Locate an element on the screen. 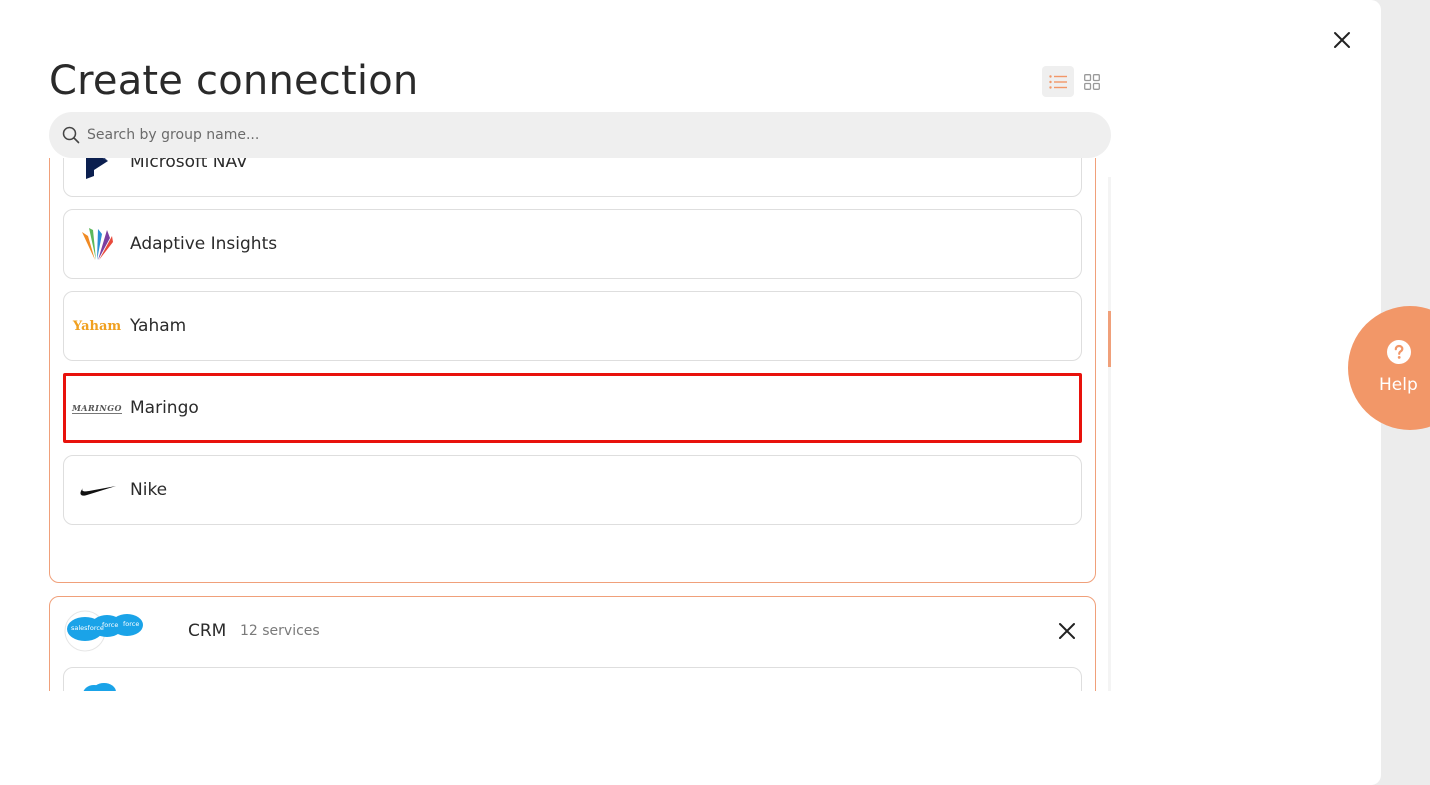 The image size is (1430, 785). yaham-logo-text: Yaham is located at coordinates (97, 326).